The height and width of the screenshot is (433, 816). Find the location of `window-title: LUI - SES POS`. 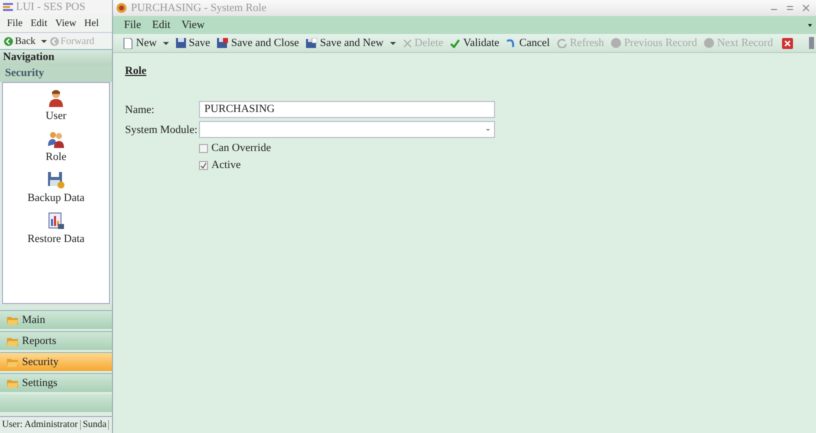

window-title: LUI - SES POS is located at coordinates (51, 7).